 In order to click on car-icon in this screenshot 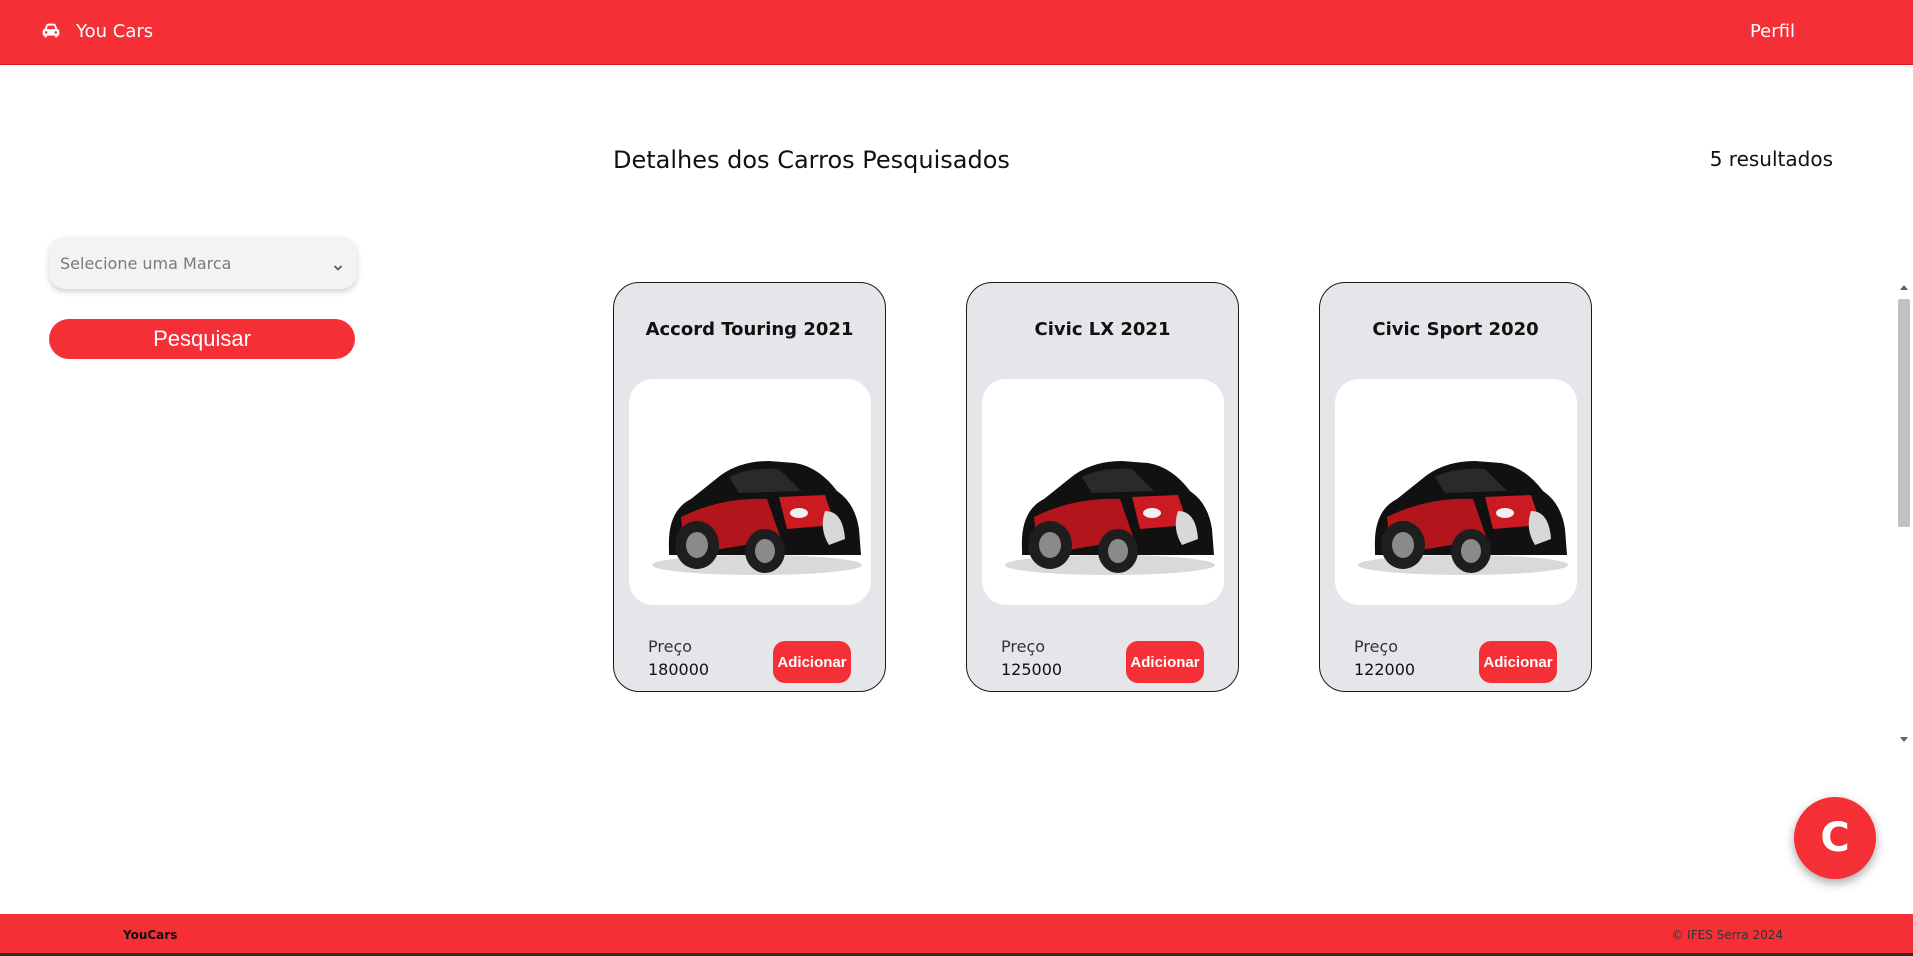, I will do `click(51, 31)`.